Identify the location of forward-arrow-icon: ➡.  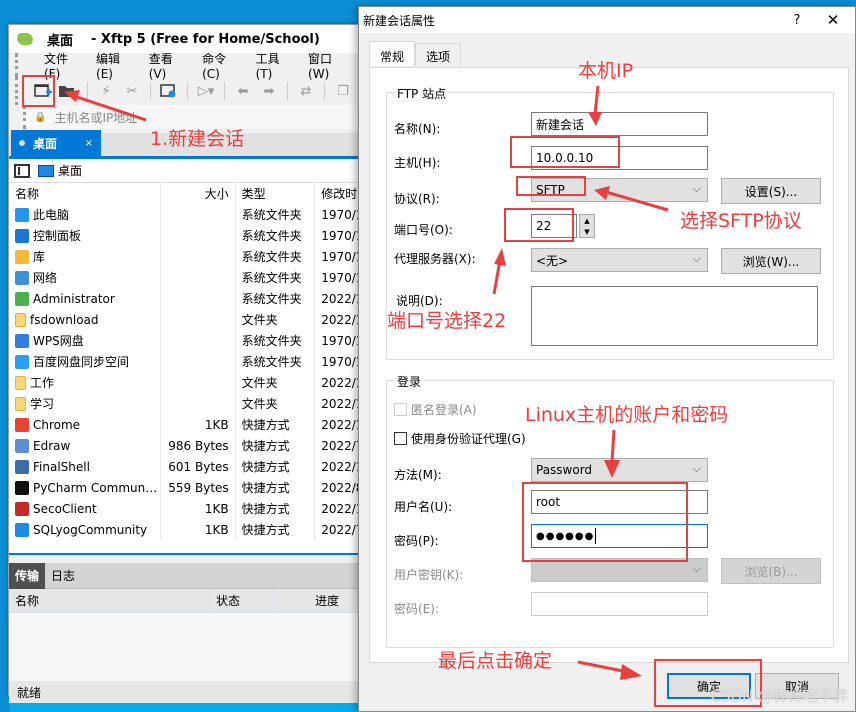
(269, 91).